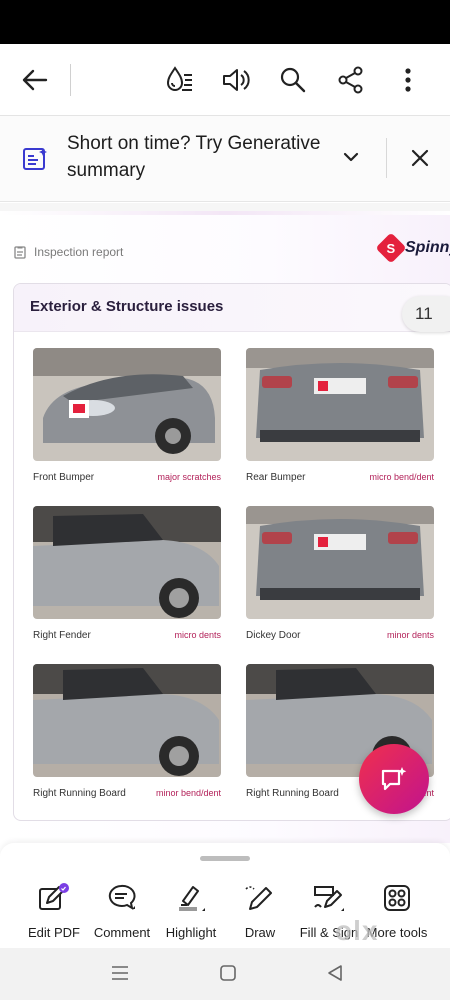  What do you see at coordinates (228, 973) in the screenshot?
I see `home-icon` at bounding box center [228, 973].